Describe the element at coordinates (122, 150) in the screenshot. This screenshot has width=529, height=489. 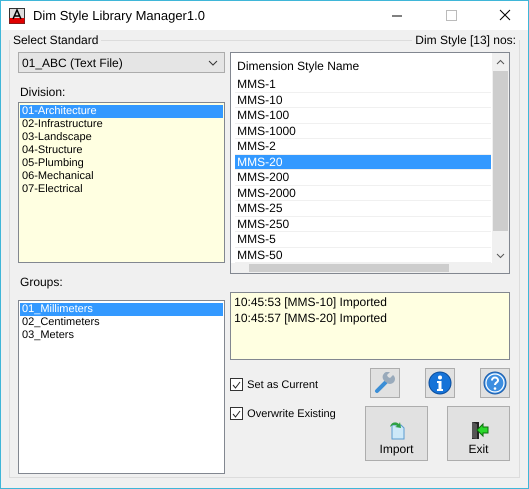
I see `division-item: 04-Structure` at that location.